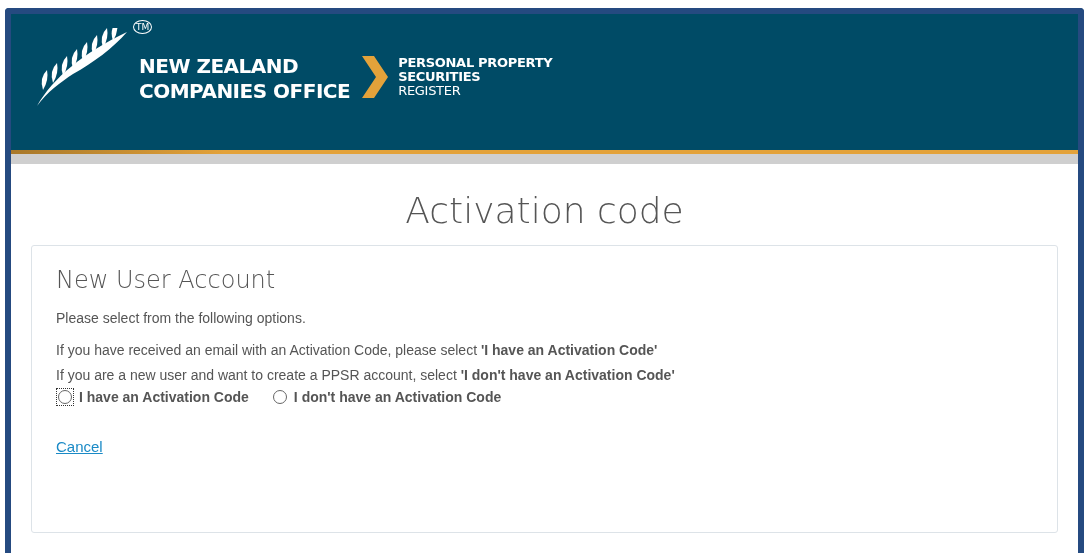 The height and width of the screenshot is (556, 1088). Describe the element at coordinates (79, 446) in the screenshot. I see `cancel-link: Cancel` at that location.